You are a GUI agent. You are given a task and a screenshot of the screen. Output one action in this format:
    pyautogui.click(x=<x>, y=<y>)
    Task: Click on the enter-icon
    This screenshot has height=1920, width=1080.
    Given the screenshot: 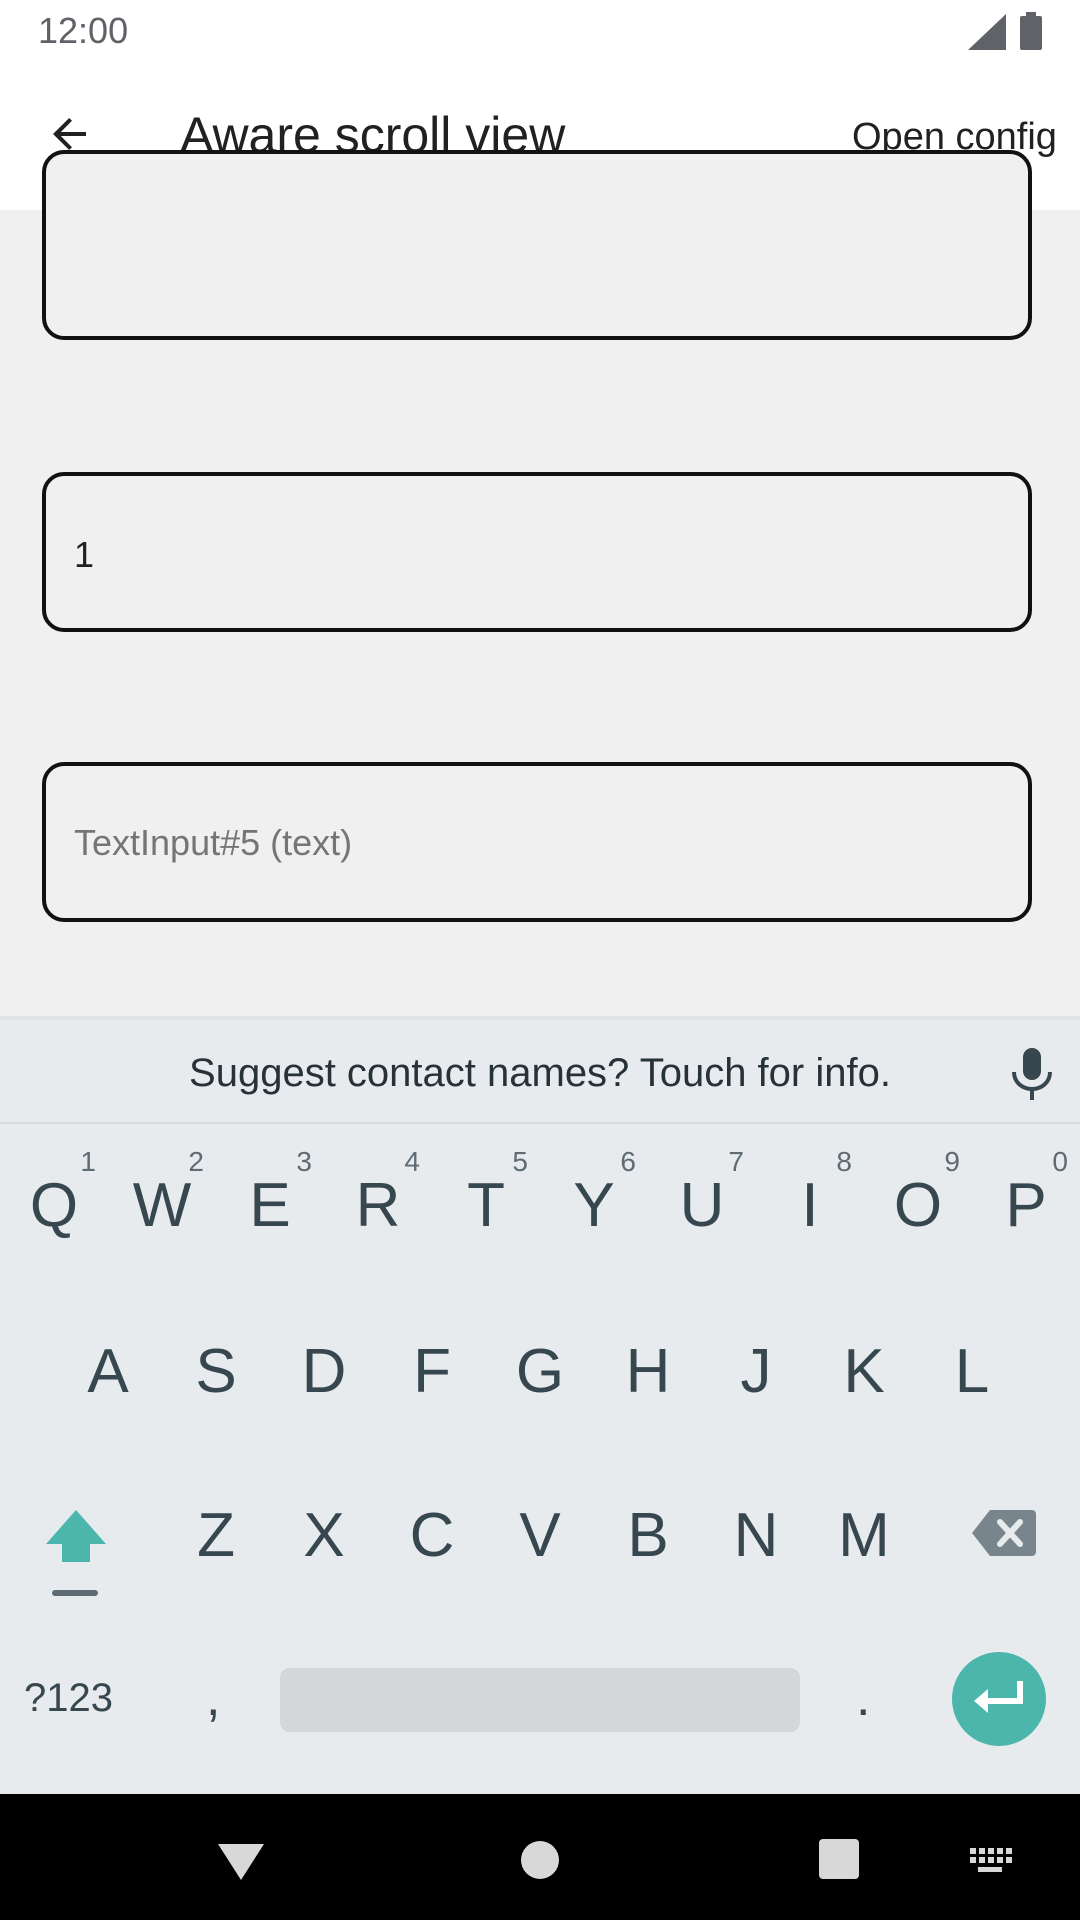 What is the action you would take?
    pyautogui.click(x=998, y=1697)
    